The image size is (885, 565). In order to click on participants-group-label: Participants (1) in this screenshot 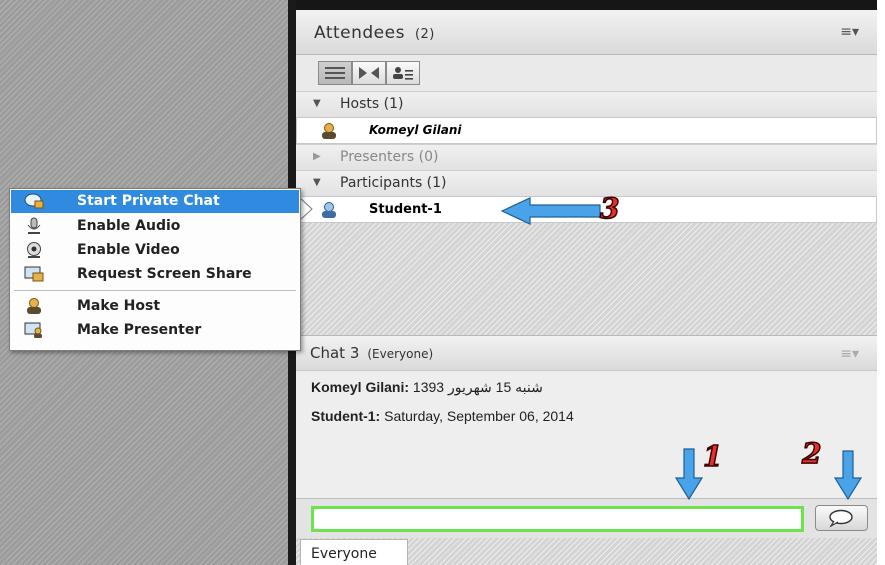, I will do `click(393, 183)`.